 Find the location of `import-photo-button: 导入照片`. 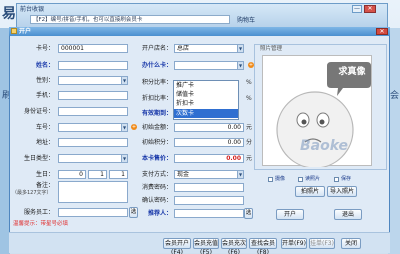

import-photo-button: 导入照片 is located at coordinates (342, 191).